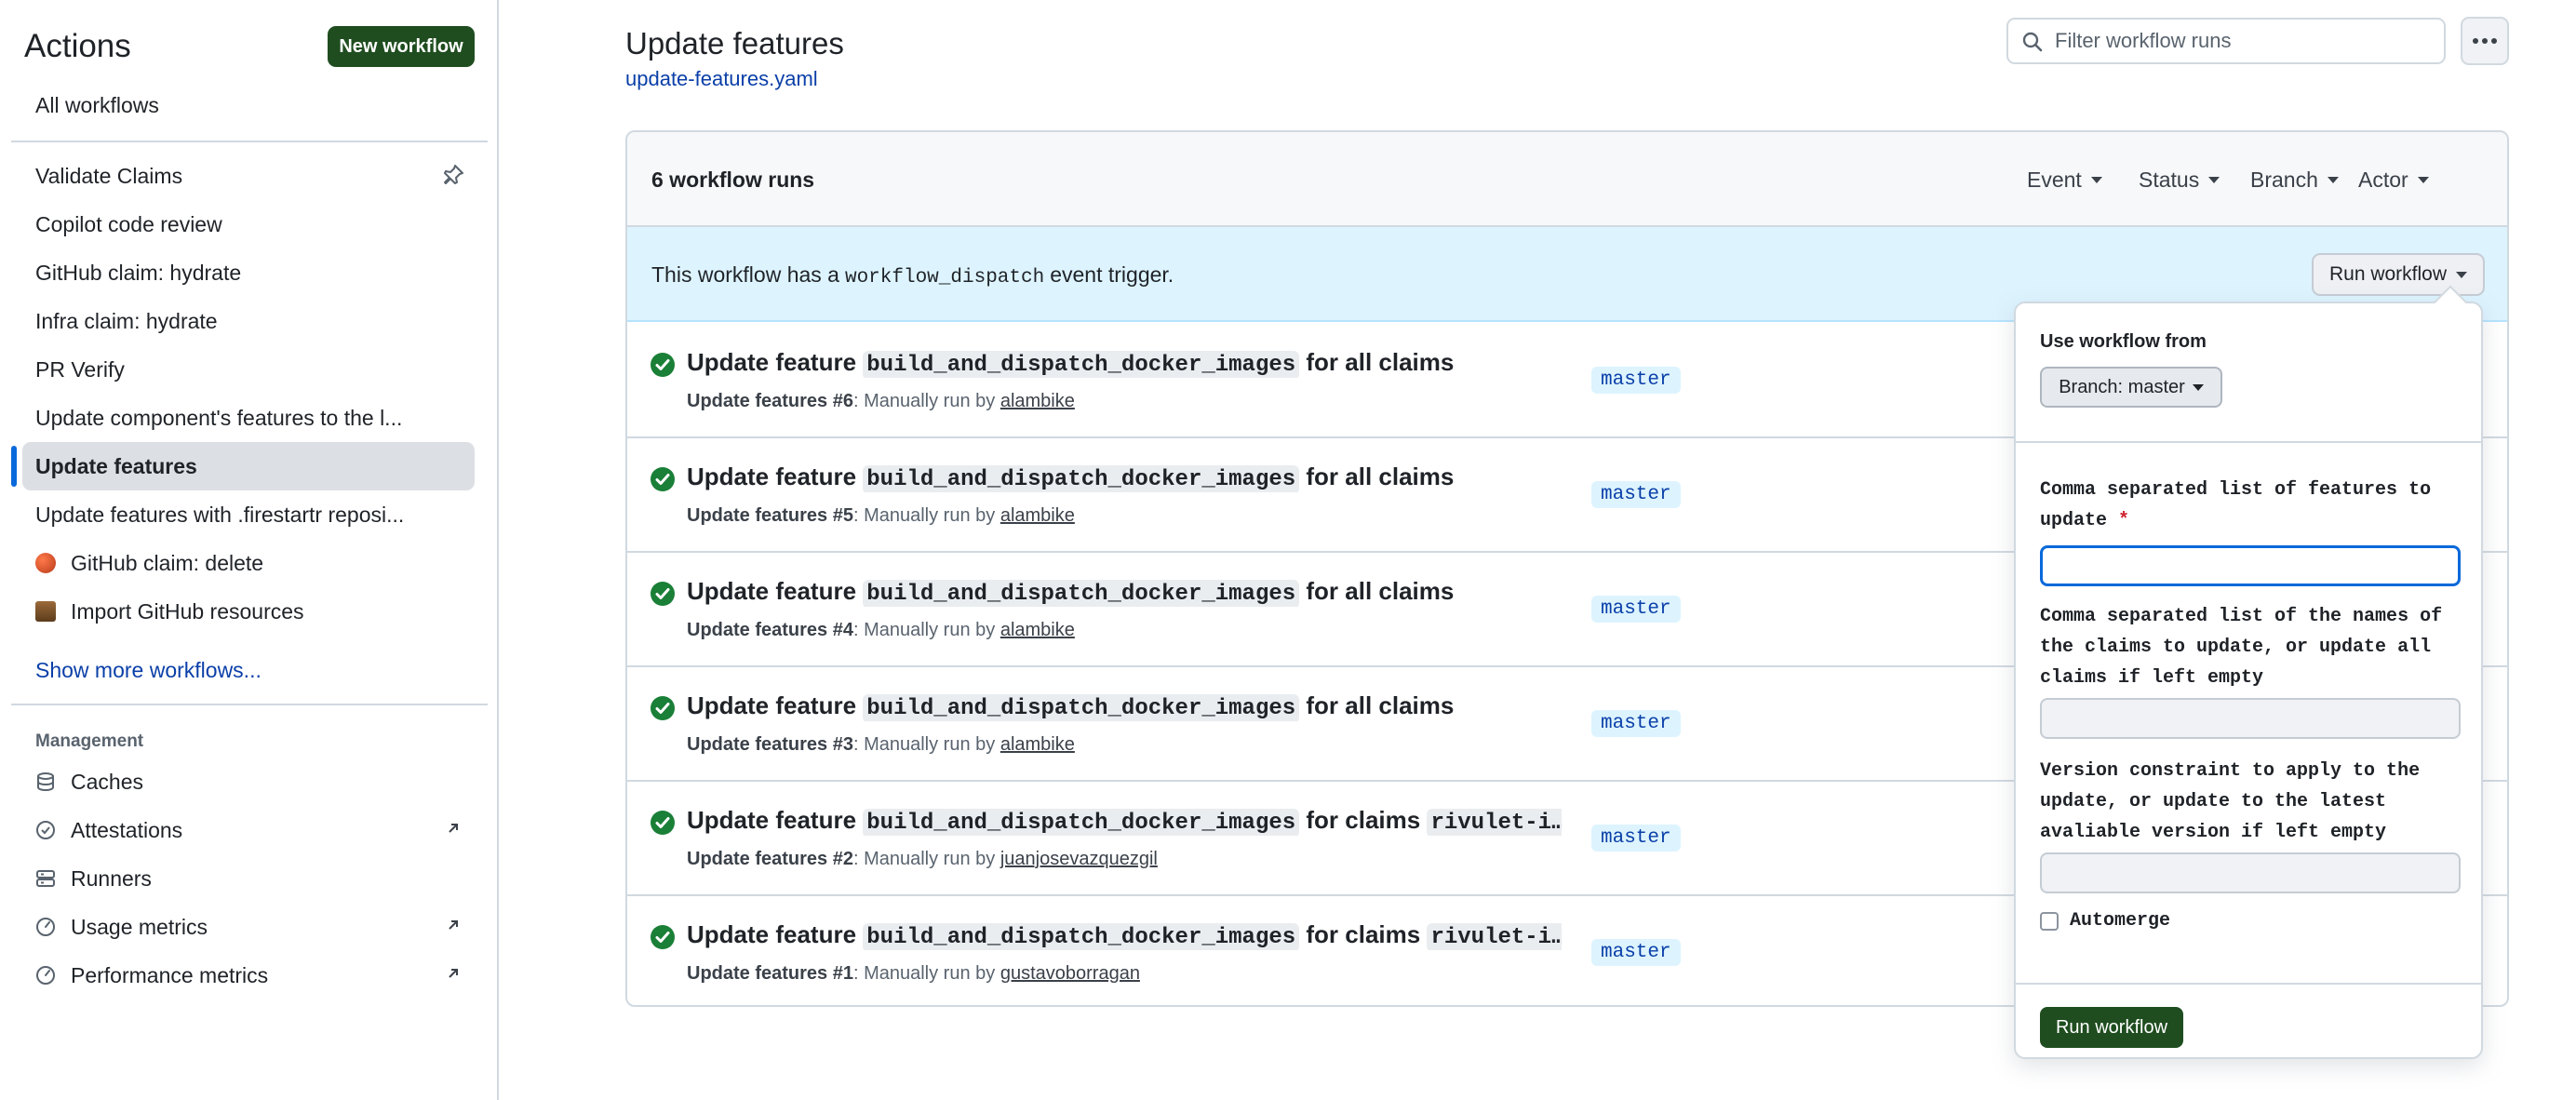  Describe the element at coordinates (2049, 921) in the screenshot. I see `automerge-checkbox` at that location.